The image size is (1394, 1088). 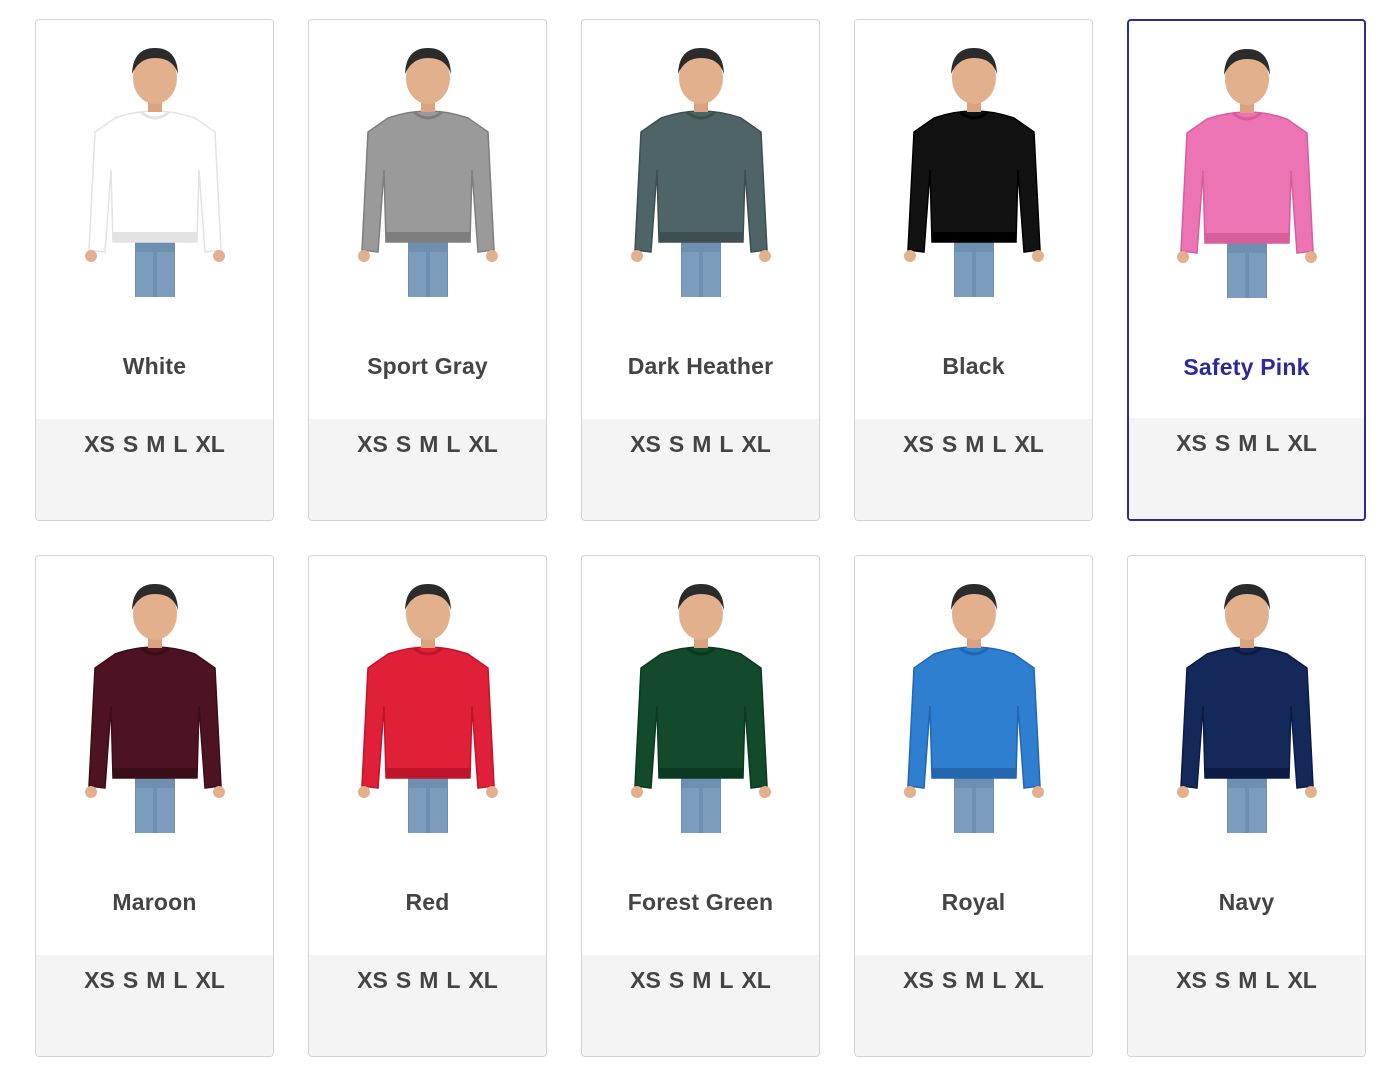 What do you see at coordinates (973, 366) in the screenshot?
I see `color-name-label: Black` at bounding box center [973, 366].